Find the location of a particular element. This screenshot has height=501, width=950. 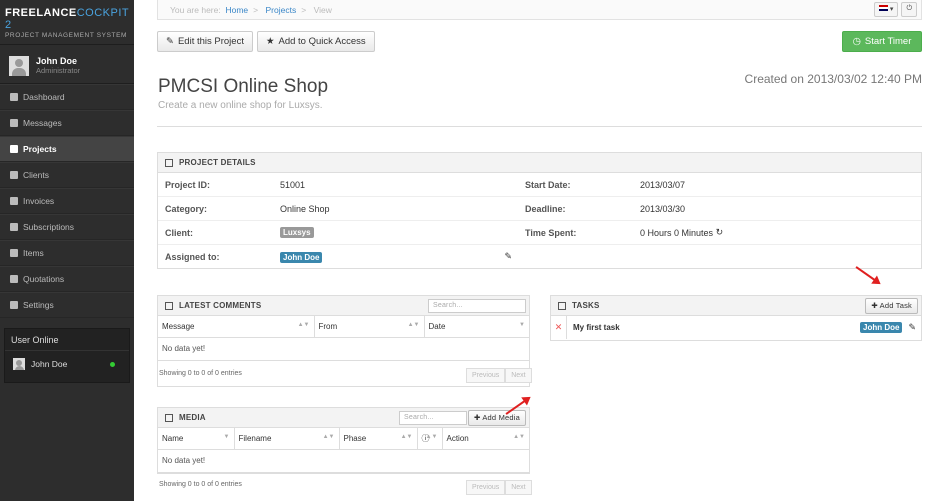

sidebar-item-label: Clients is located at coordinates (36, 175).